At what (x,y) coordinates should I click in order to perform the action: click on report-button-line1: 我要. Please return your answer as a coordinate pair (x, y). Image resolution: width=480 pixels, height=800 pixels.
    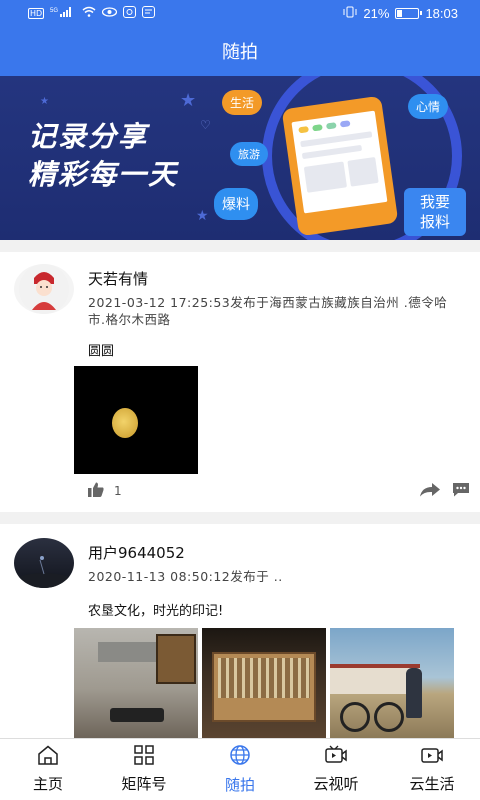
    Looking at the image, I should click on (434, 202).